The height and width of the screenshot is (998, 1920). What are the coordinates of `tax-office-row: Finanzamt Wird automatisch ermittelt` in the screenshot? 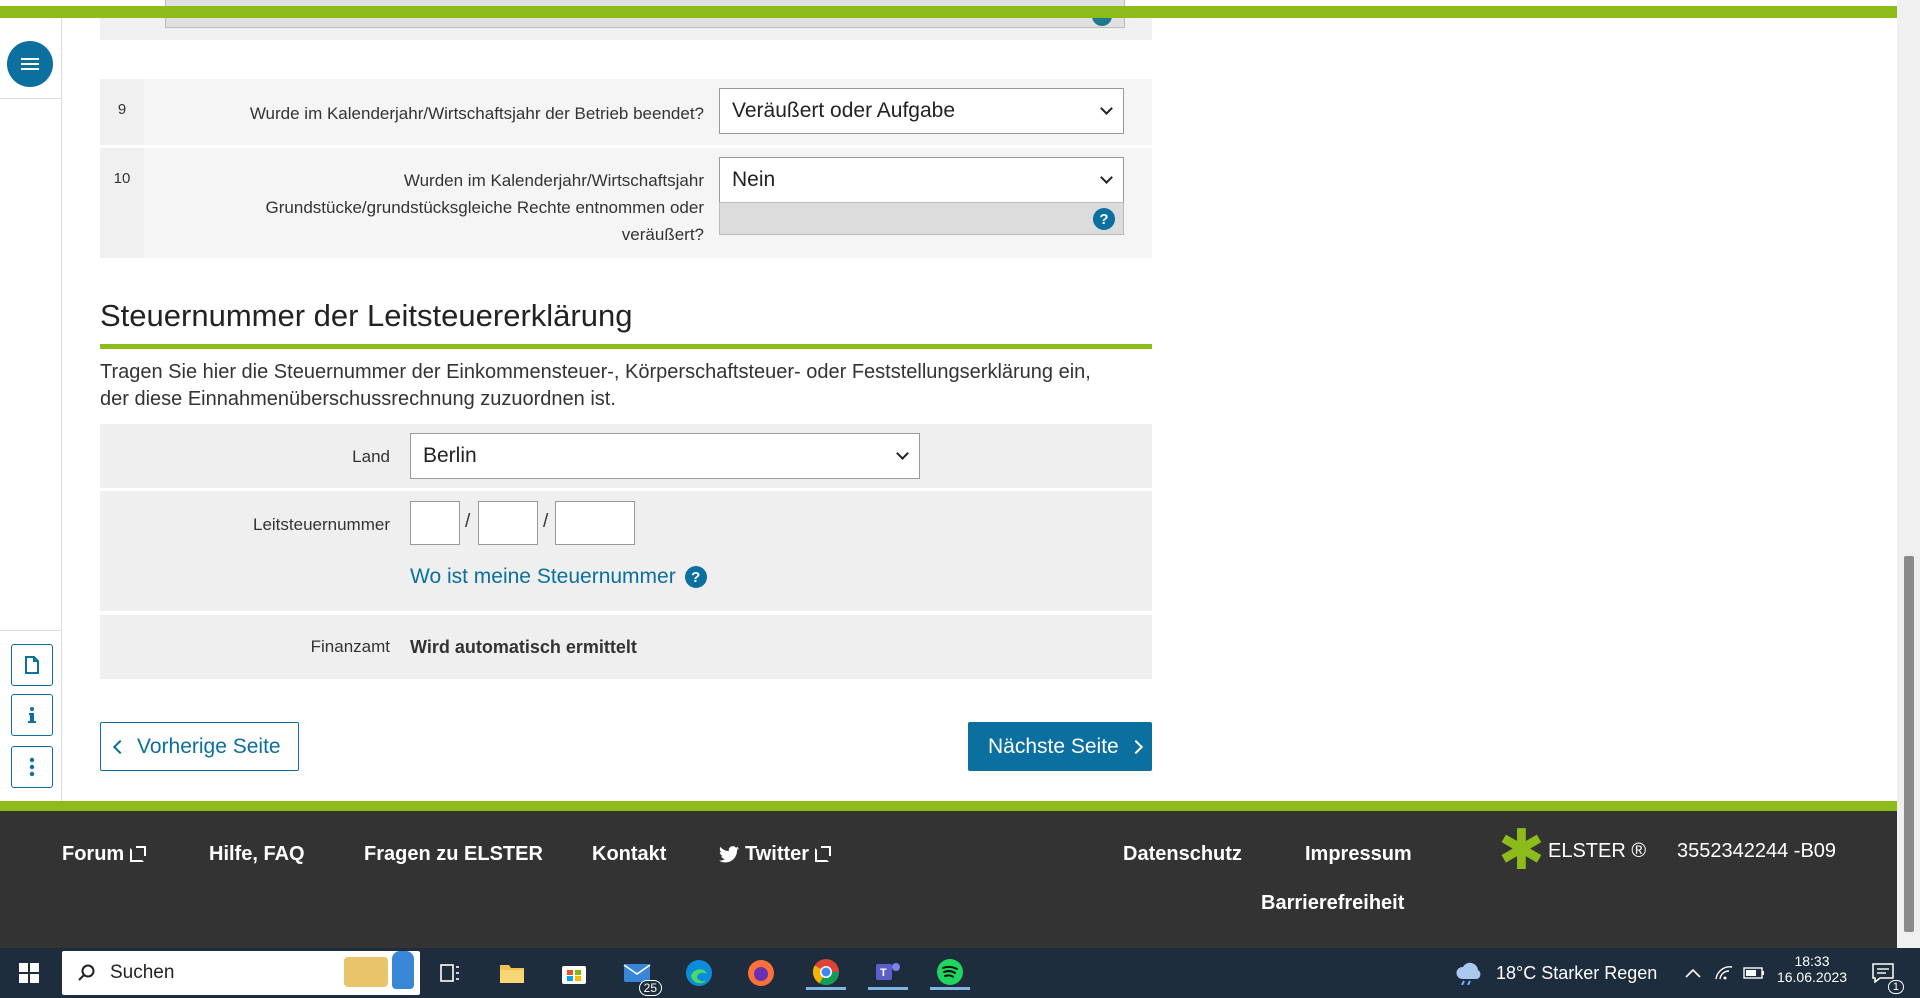 It's located at (626, 647).